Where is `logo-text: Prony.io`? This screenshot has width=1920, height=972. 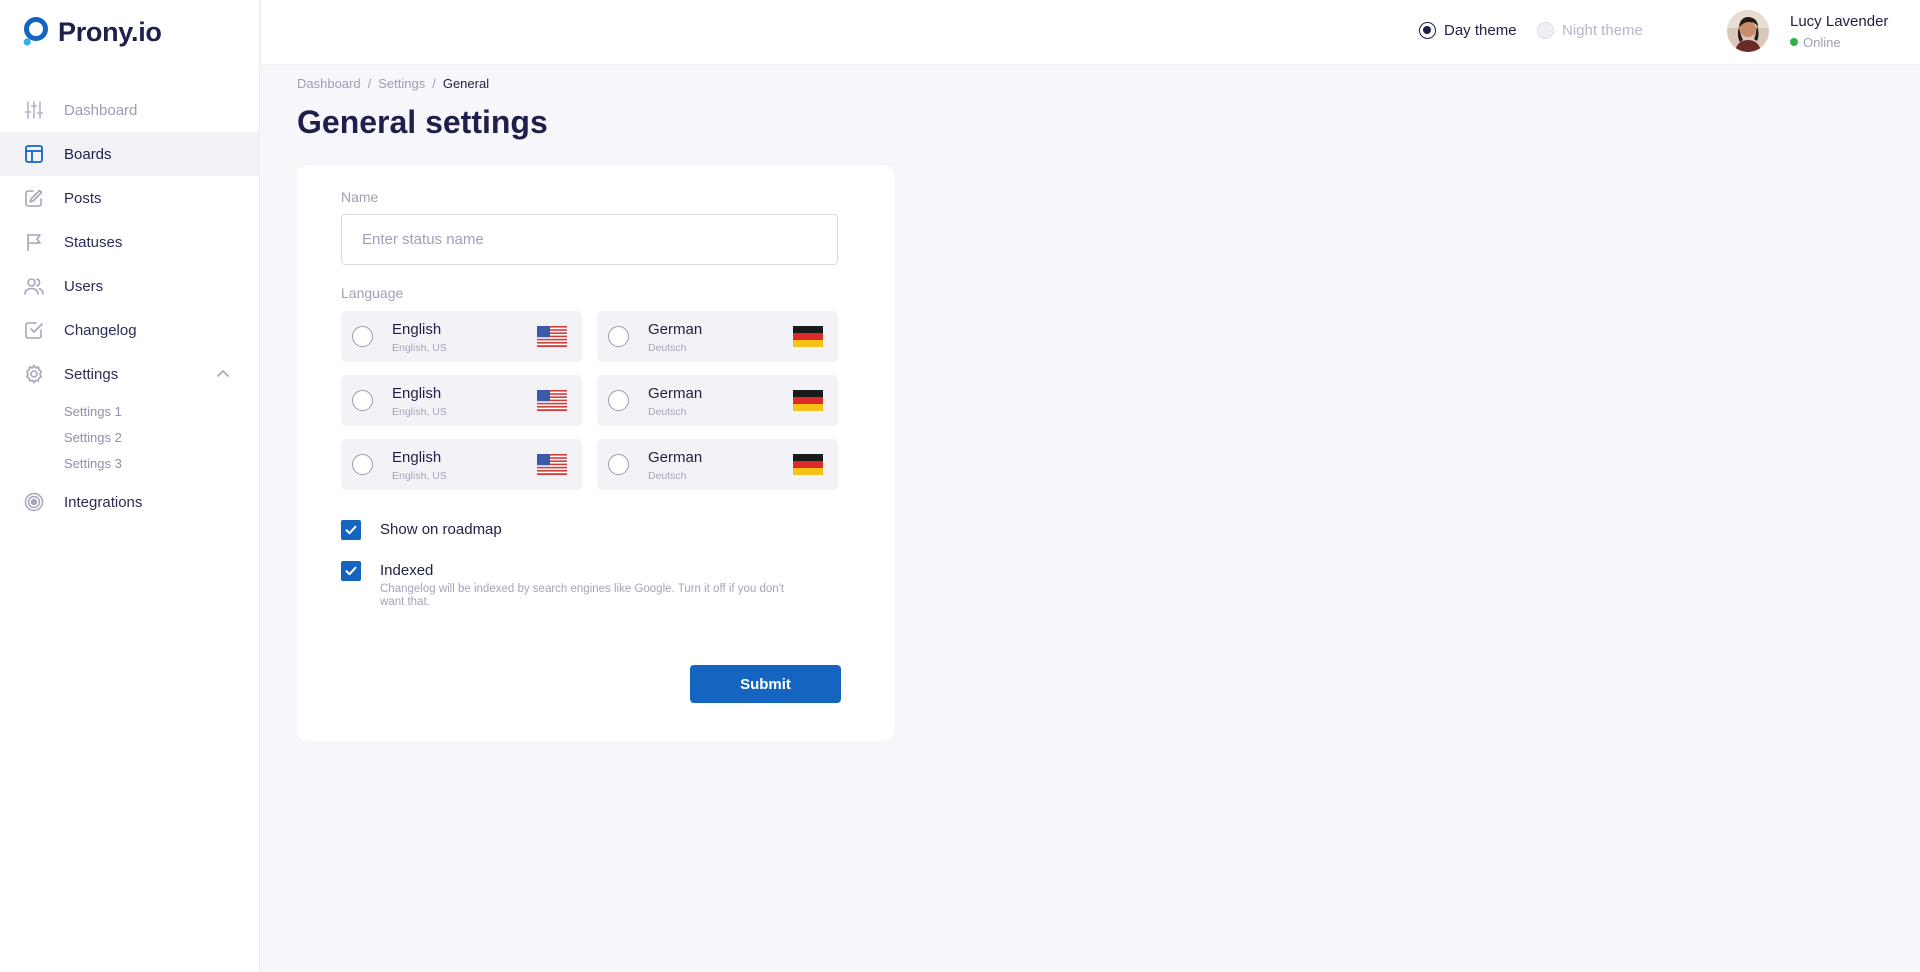
logo-text: Prony.io is located at coordinates (110, 31).